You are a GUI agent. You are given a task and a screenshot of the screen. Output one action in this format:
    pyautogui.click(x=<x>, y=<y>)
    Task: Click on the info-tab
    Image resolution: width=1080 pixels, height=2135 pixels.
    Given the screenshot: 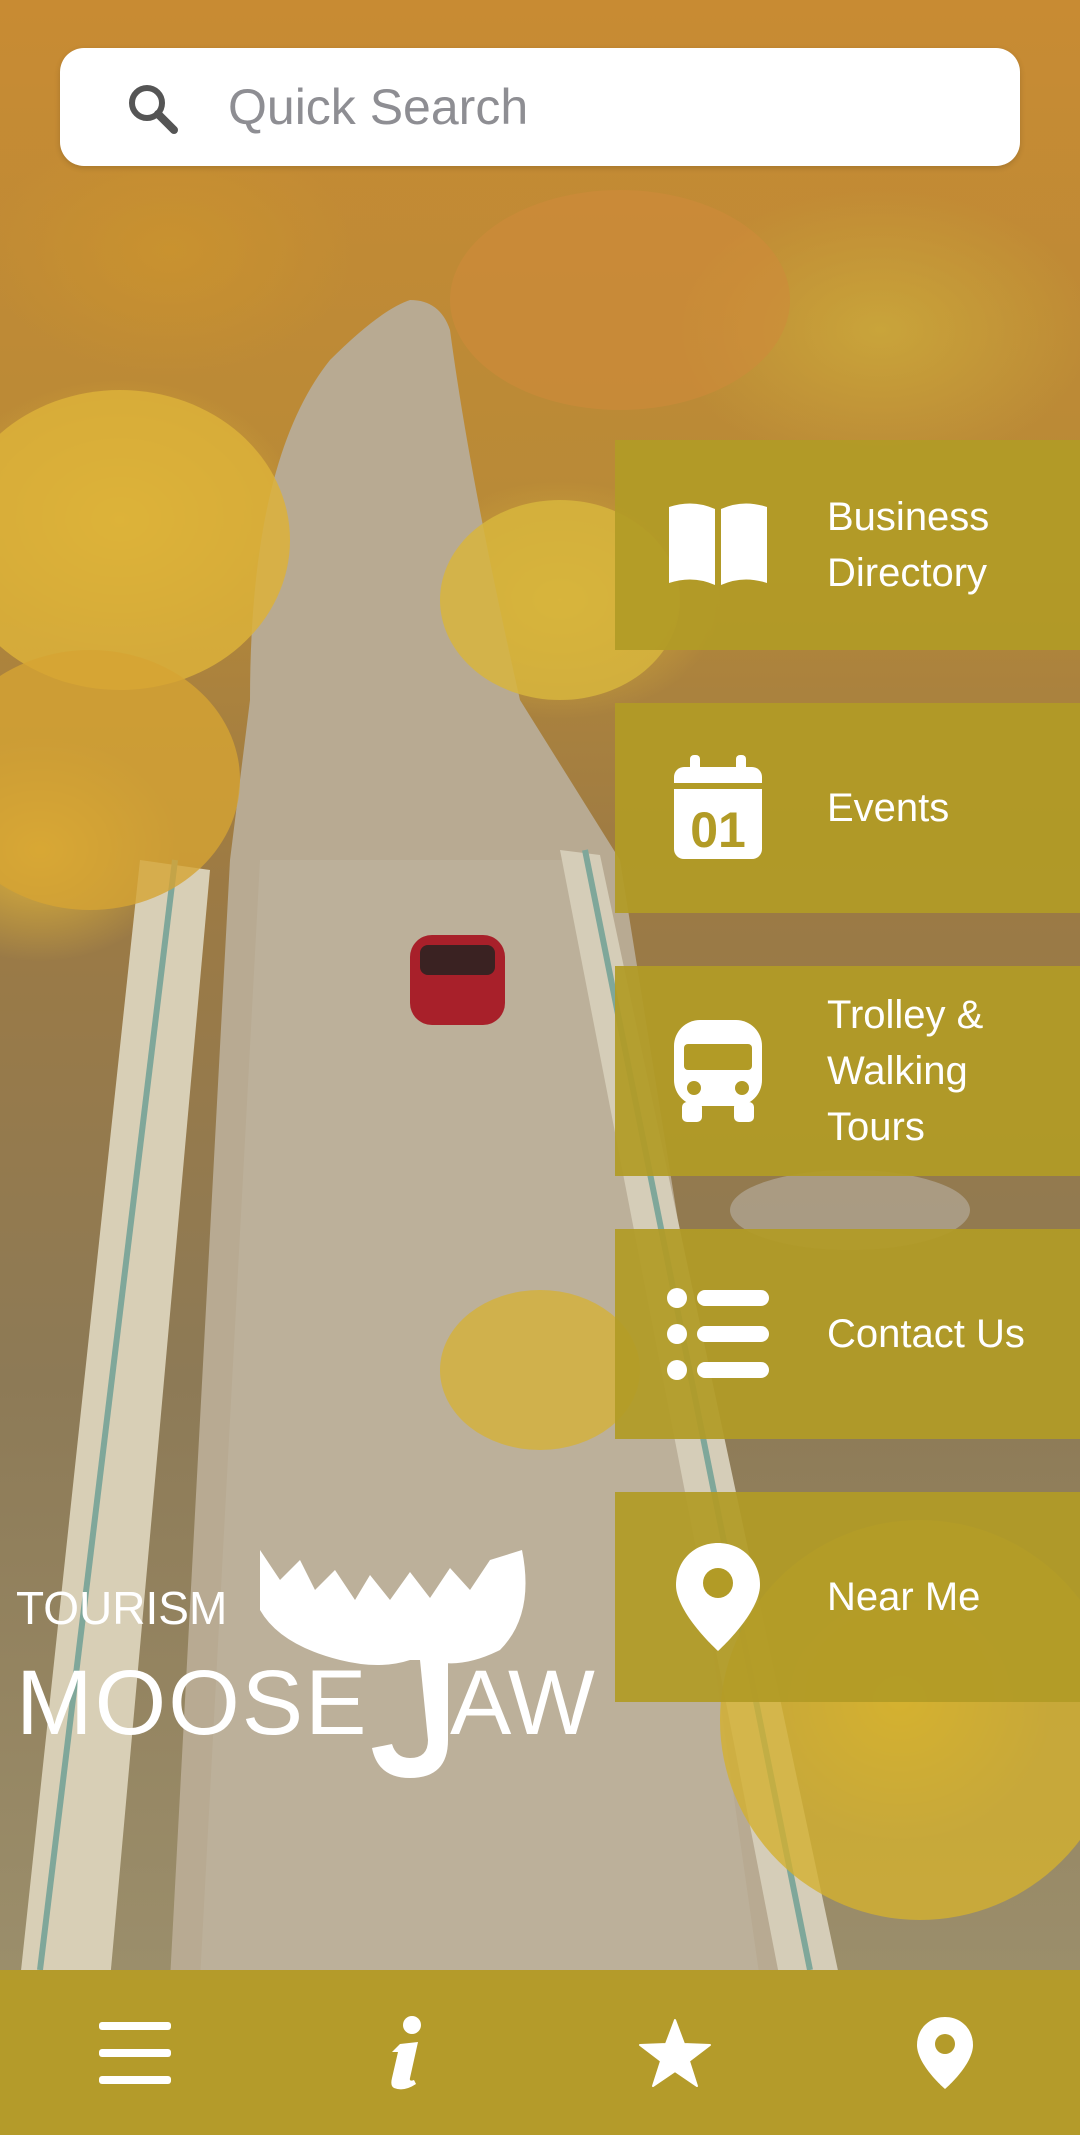 What is the action you would take?
    pyautogui.click(x=406, y=2052)
    